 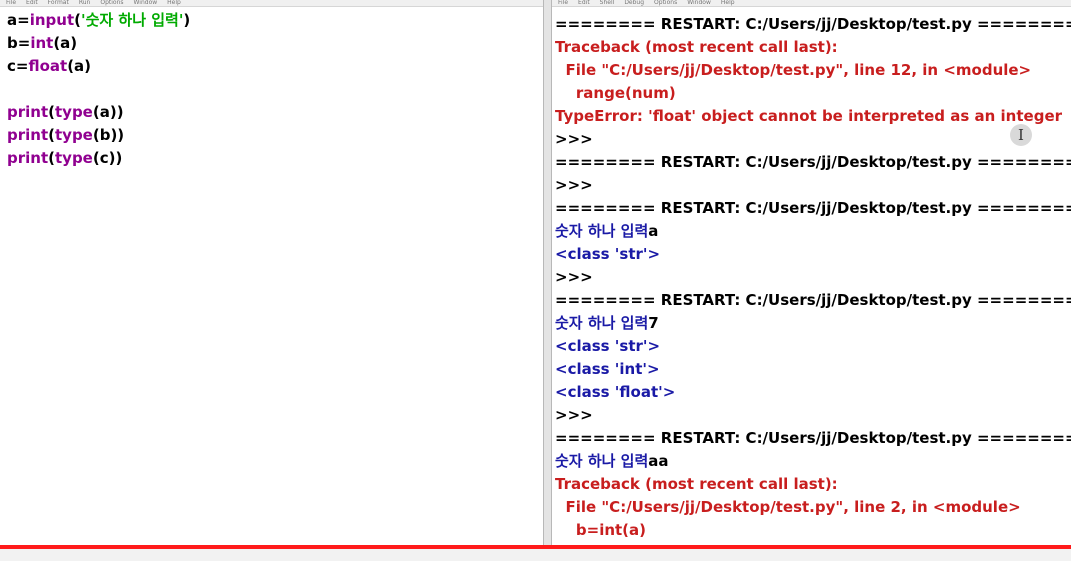 What do you see at coordinates (85, 3) in the screenshot?
I see `editor-menu-run: Run` at bounding box center [85, 3].